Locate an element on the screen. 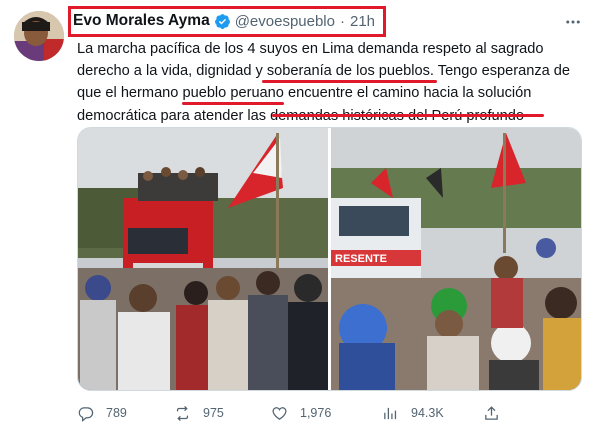 The height and width of the screenshot is (428, 597). views-button: 94.3K is located at coordinates (413, 413).